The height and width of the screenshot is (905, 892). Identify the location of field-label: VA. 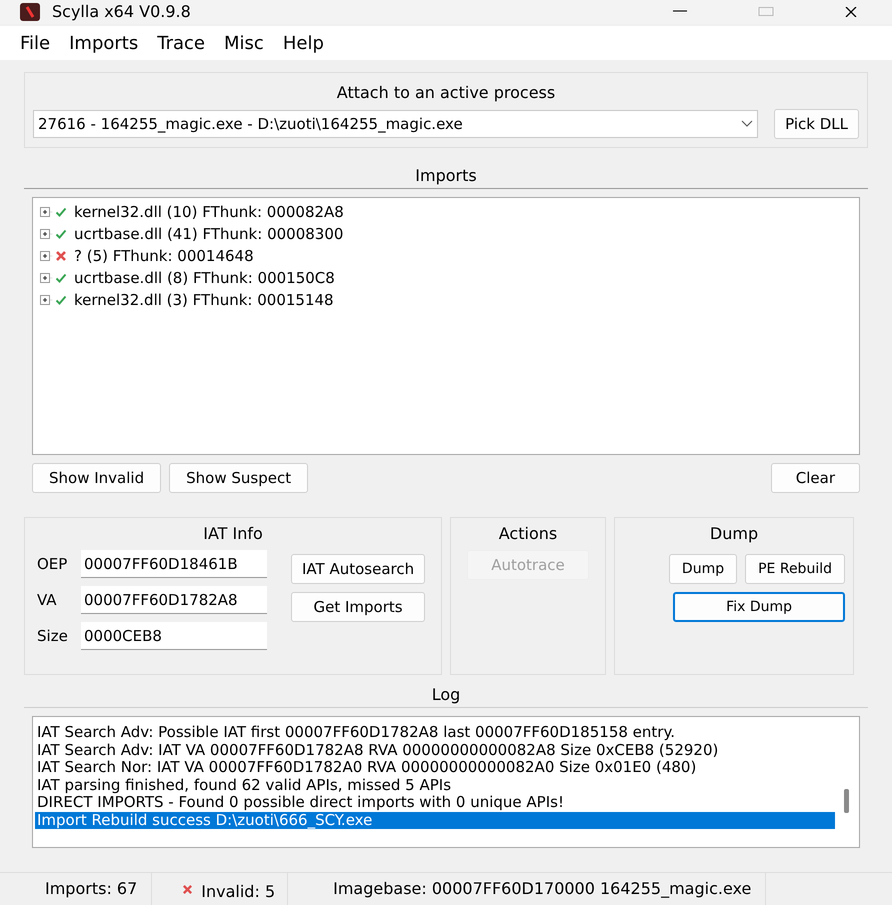
(47, 600).